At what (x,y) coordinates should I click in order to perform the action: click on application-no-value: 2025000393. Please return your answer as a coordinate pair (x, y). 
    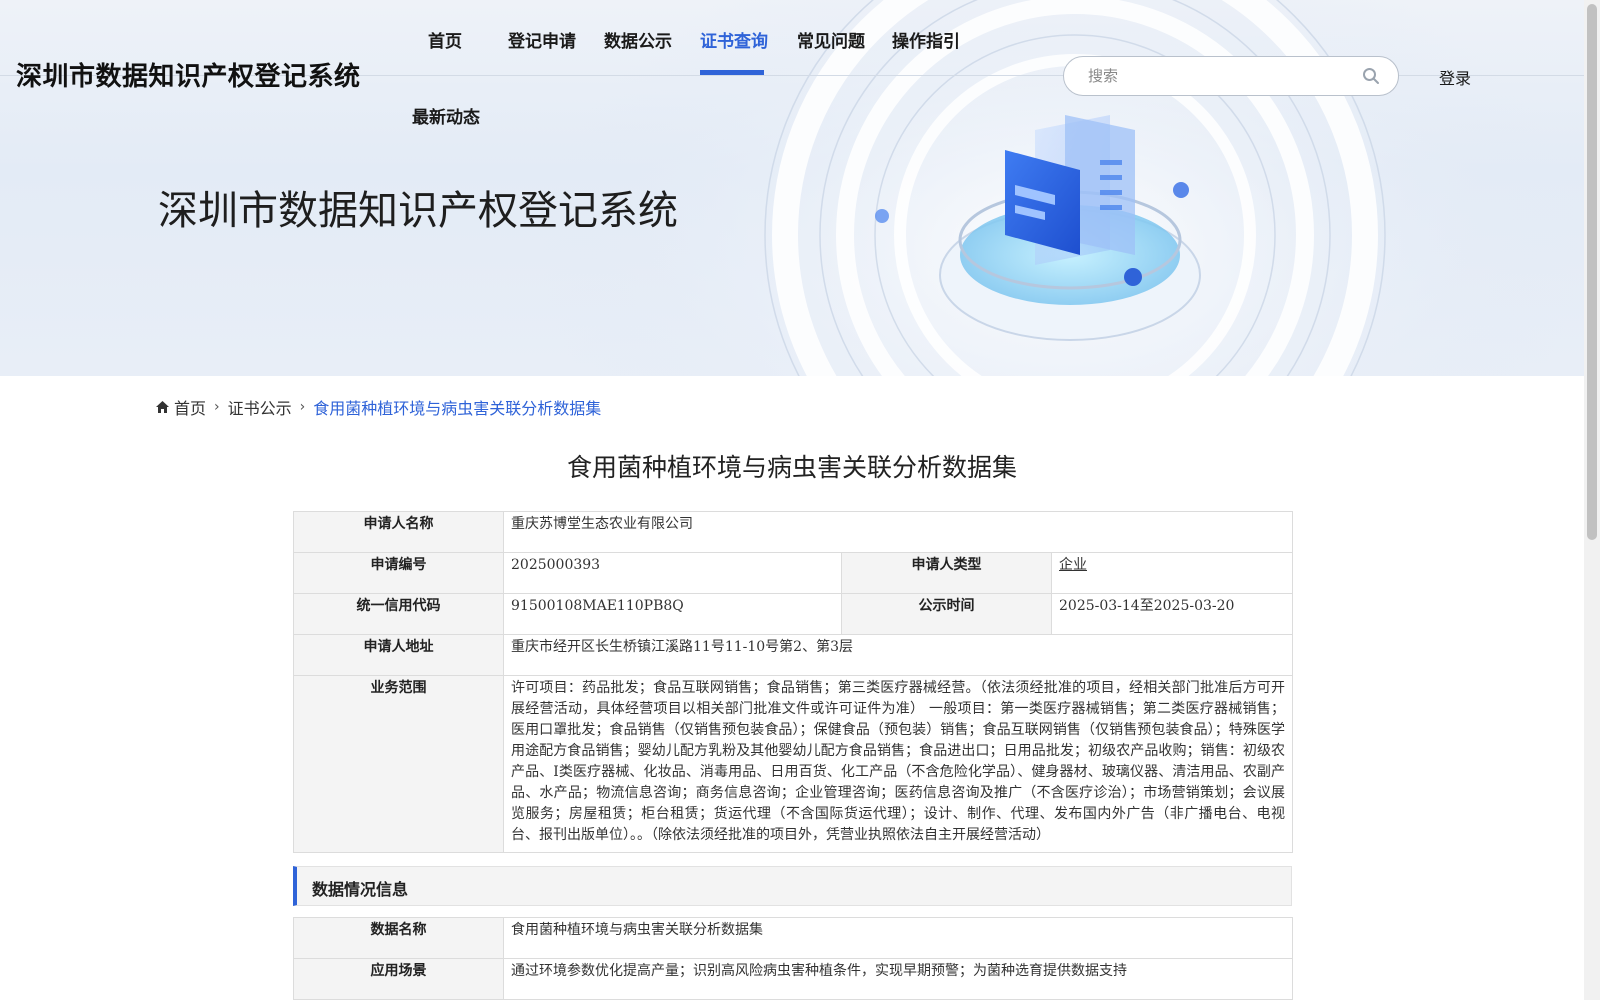
    Looking at the image, I should click on (672, 573).